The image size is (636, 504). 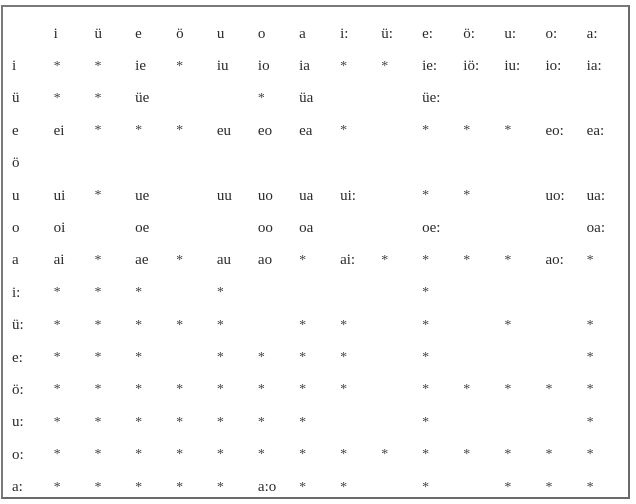 What do you see at coordinates (18, 454) in the screenshot?
I see `row-header: o:` at bounding box center [18, 454].